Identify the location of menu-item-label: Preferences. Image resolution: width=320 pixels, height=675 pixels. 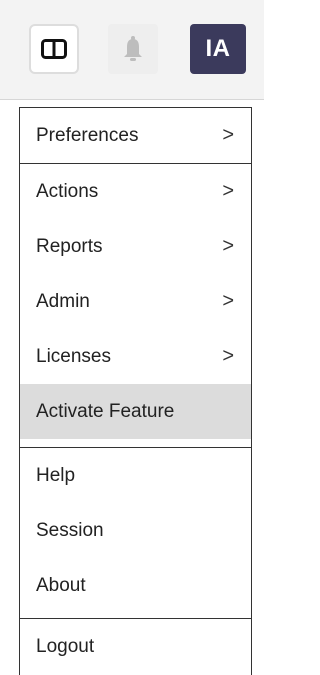
(87, 135).